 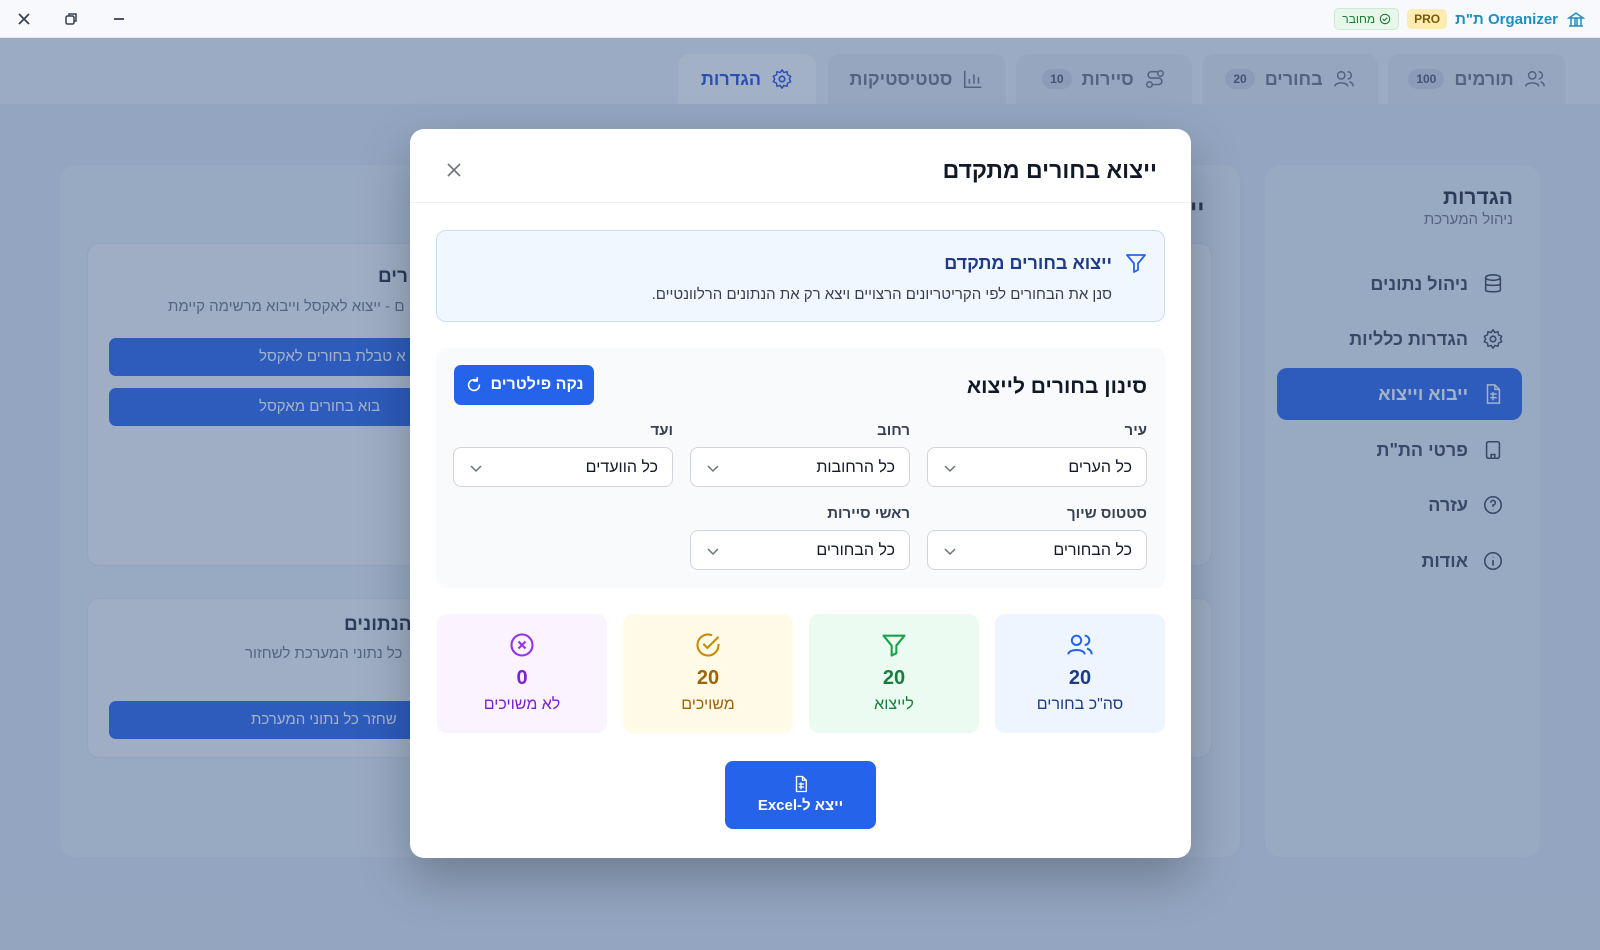 What do you see at coordinates (800, 19) in the screenshot?
I see `title-bar: ת"ת Organizer PRO מחובר` at bounding box center [800, 19].